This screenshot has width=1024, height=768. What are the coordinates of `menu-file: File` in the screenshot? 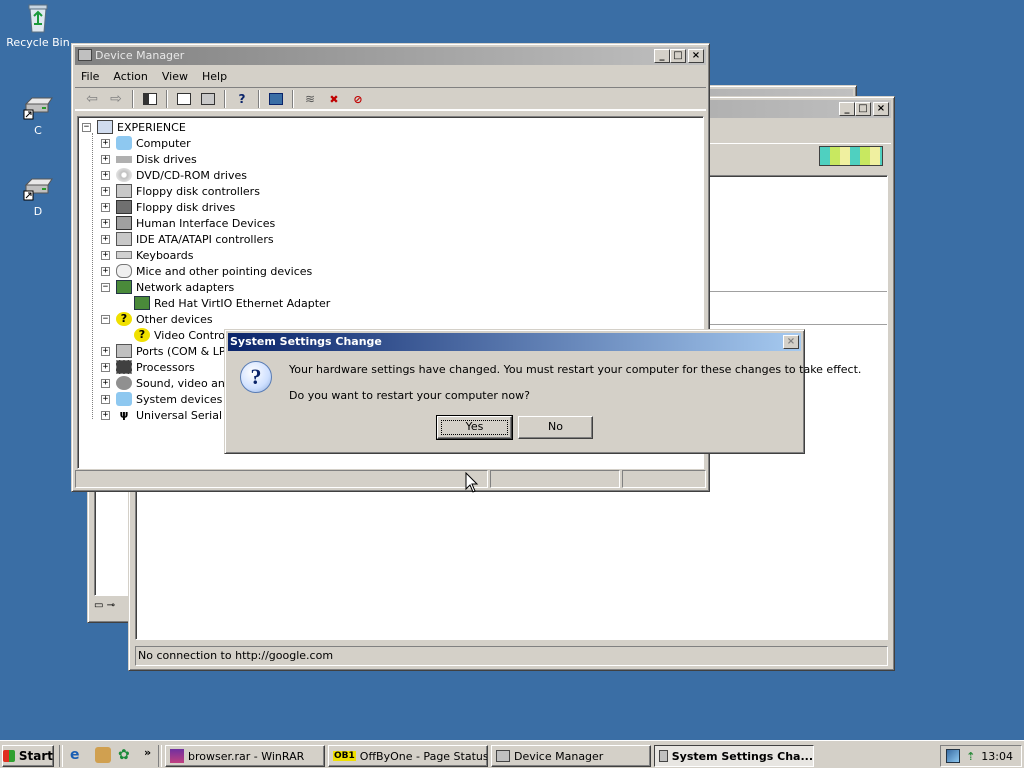 It's located at (90, 76).